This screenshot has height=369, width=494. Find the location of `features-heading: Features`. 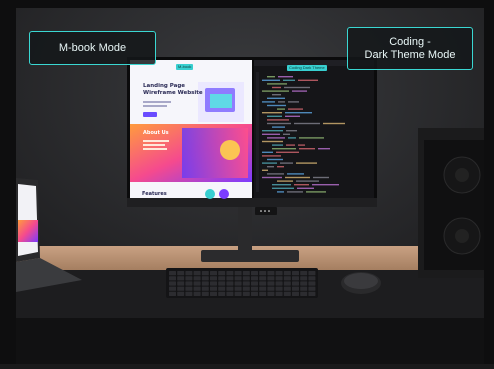

features-heading: Features is located at coordinates (154, 194).